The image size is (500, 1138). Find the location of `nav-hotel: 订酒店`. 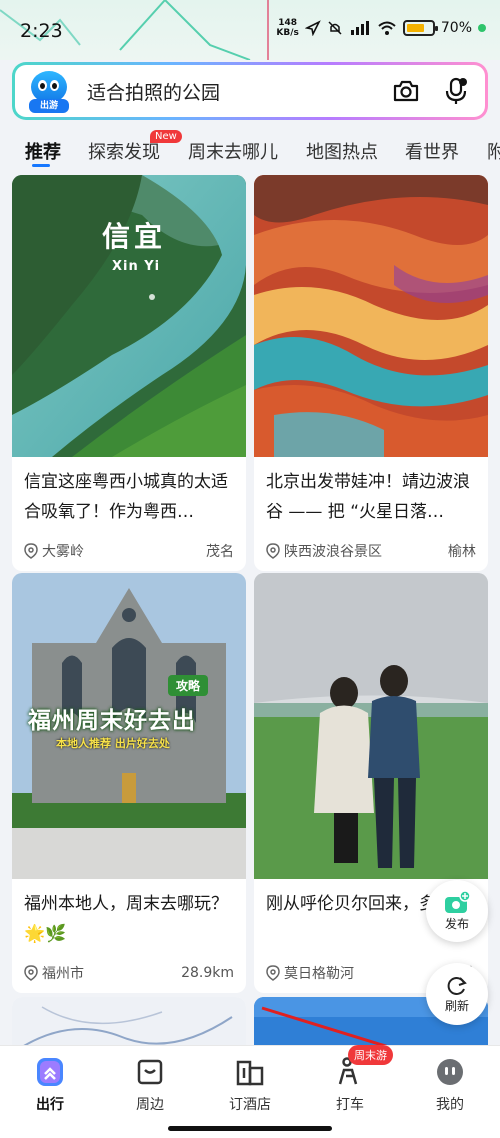

nav-hotel: 订酒店 is located at coordinates (250, 1085).